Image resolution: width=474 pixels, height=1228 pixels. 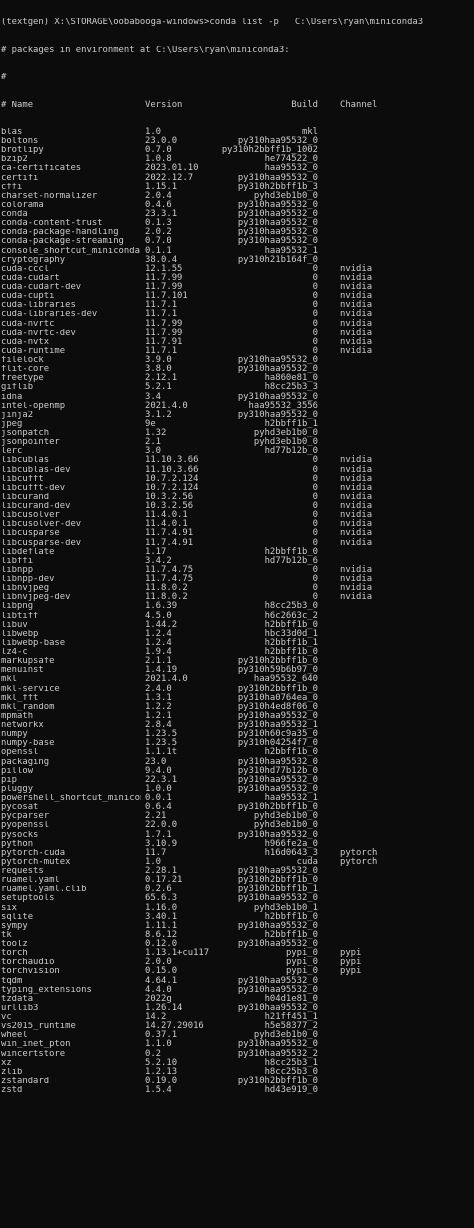 What do you see at coordinates (237, 844) in the screenshot?
I see `package-row: python 3.10.9 h966fe2a_0` at bounding box center [237, 844].